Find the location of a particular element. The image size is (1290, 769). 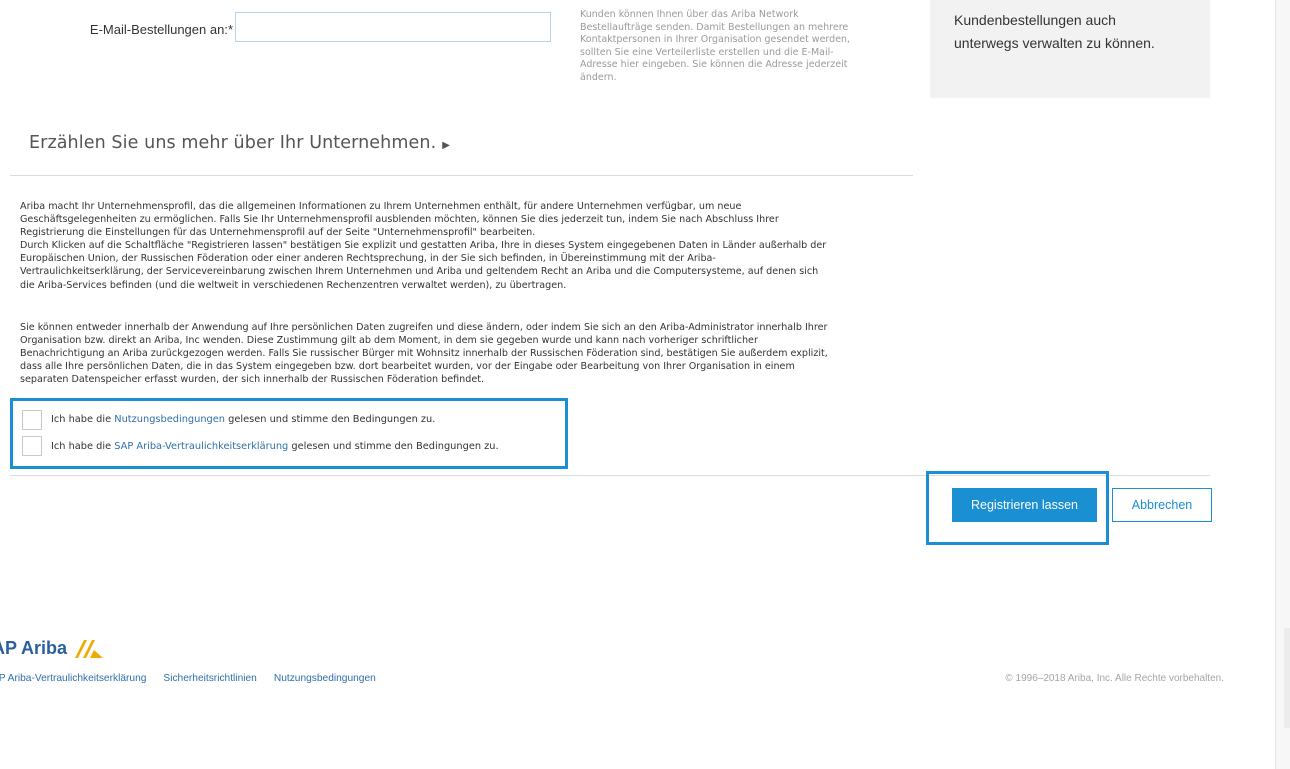

divider is located at coordinates (461, 175).